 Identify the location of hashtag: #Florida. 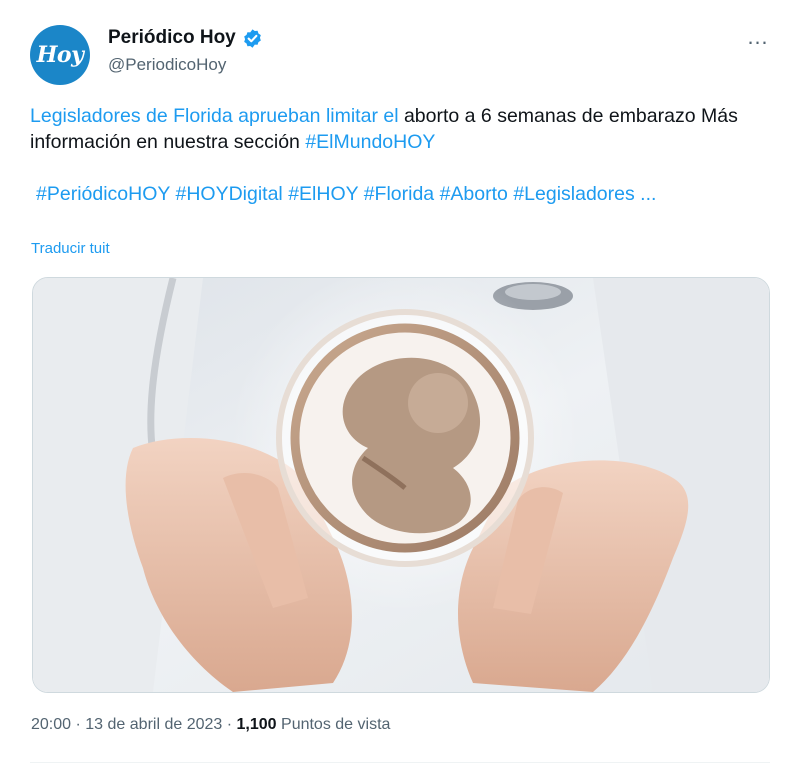
(399, 194).